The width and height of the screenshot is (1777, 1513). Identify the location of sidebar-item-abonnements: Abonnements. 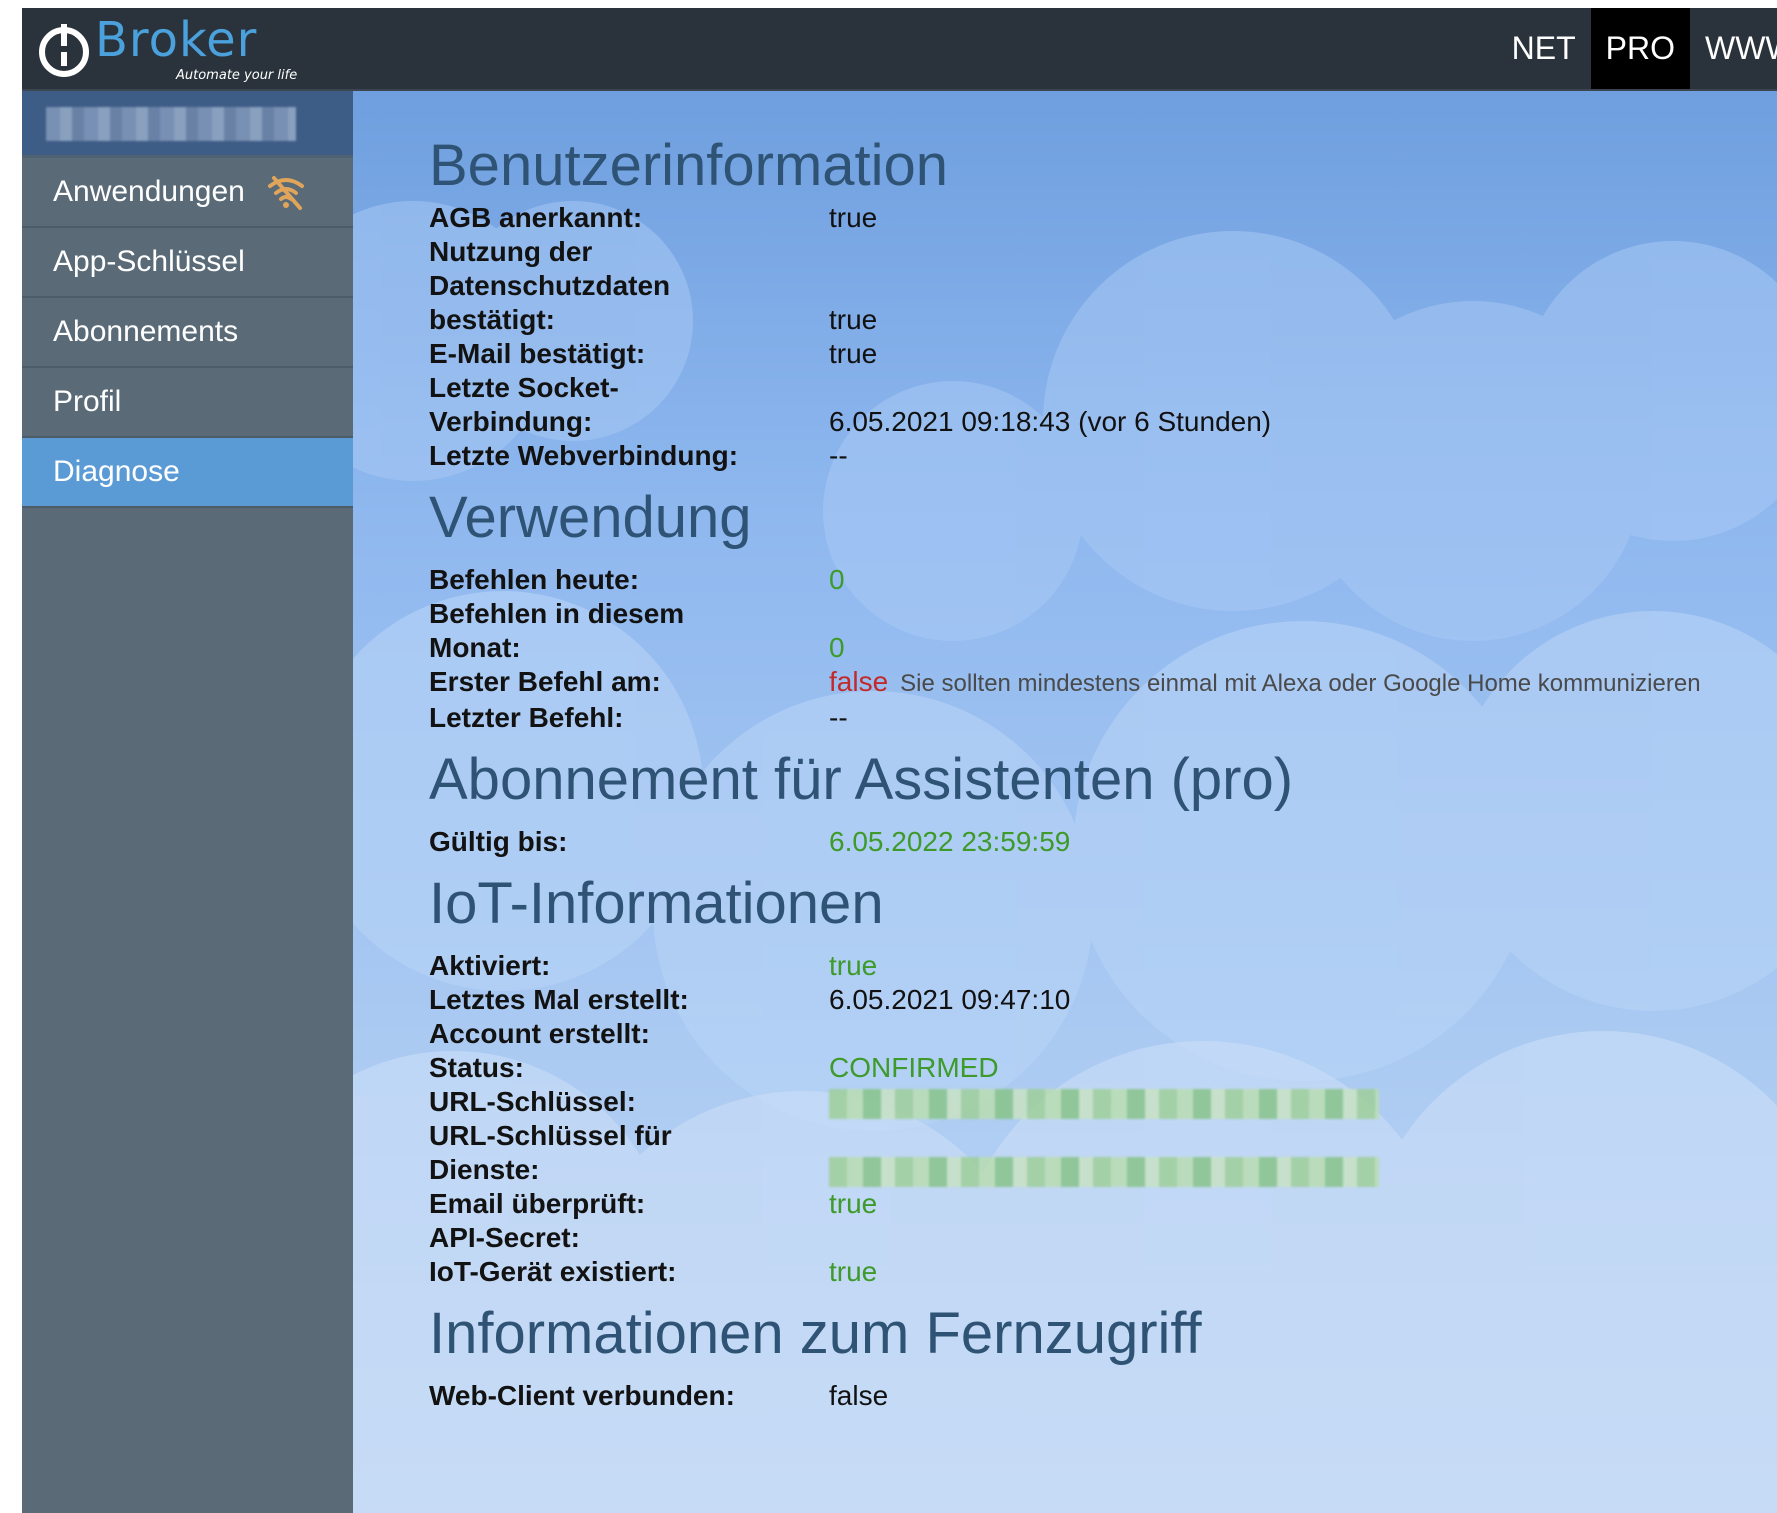
(187, 333).